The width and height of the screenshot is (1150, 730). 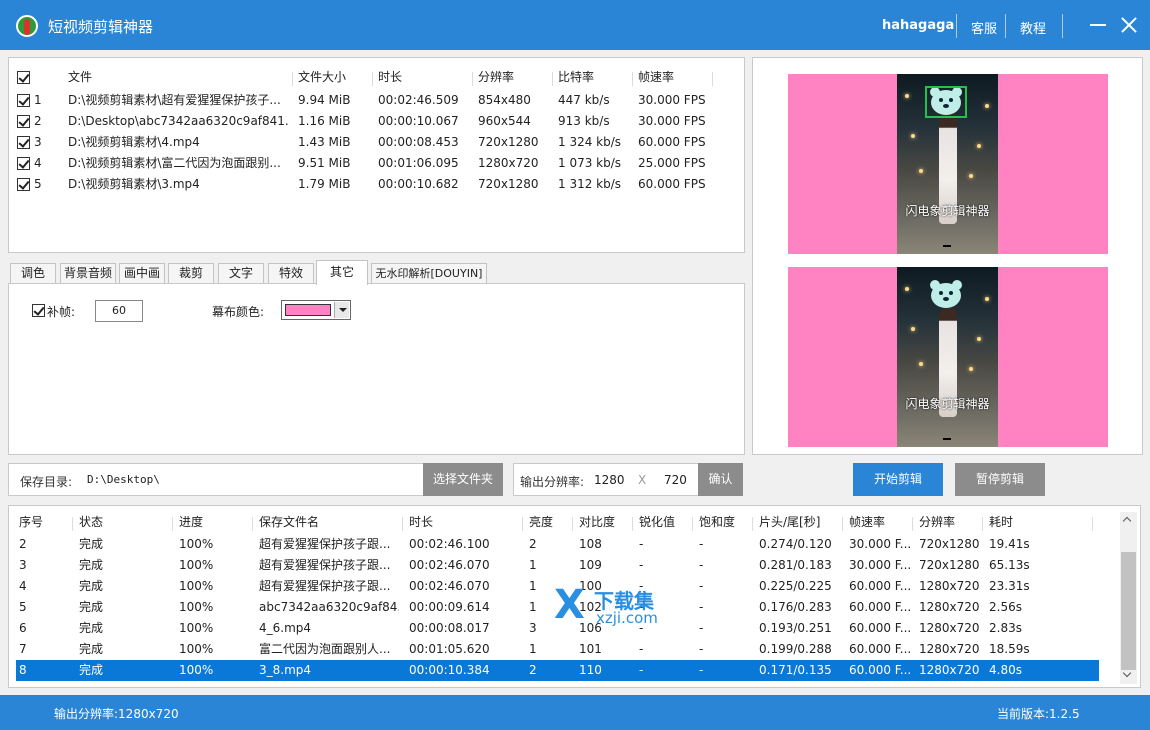 What do you see at coordinates (609, 480) in the screenshot?
I see `resolution-width-input: 1280` at bounding box center [609, 480].